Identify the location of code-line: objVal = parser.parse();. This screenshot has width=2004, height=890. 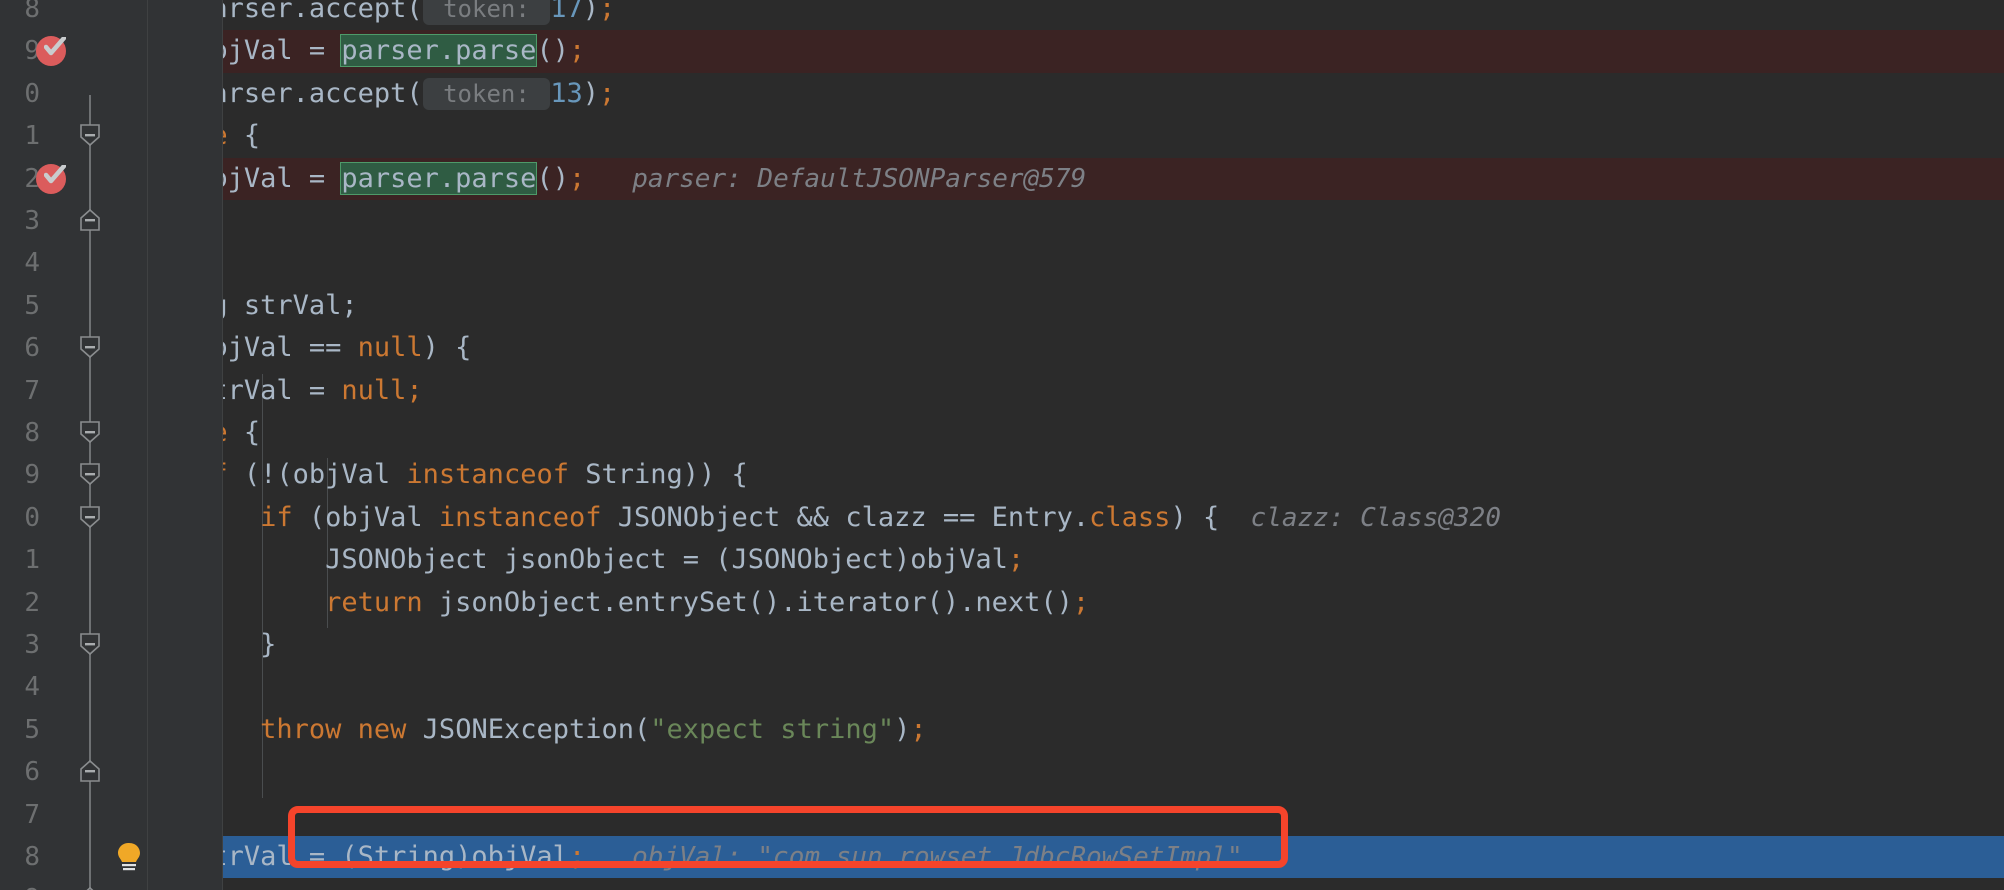
(292, 51).